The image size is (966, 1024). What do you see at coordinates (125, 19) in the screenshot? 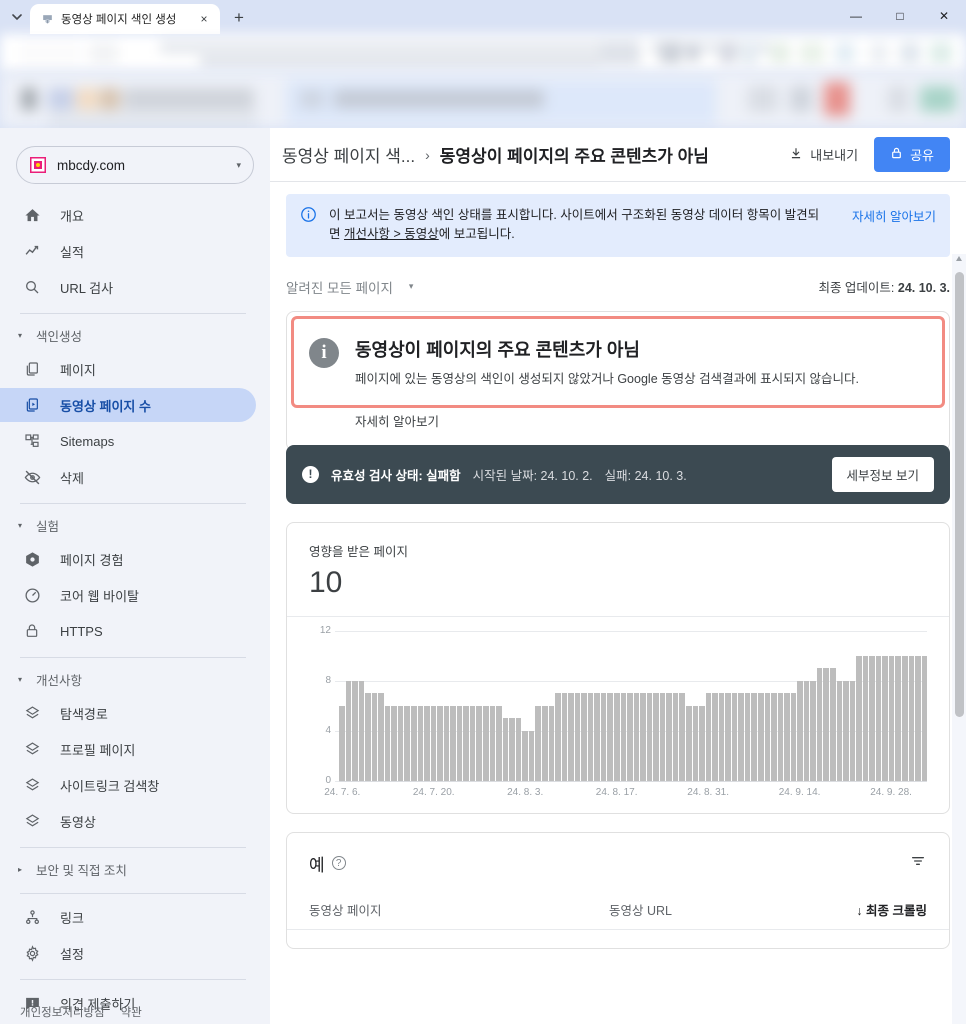
I see `browser-tab: 동영상 페이지 색인 생성 ×` at bounding box center [125, 19].